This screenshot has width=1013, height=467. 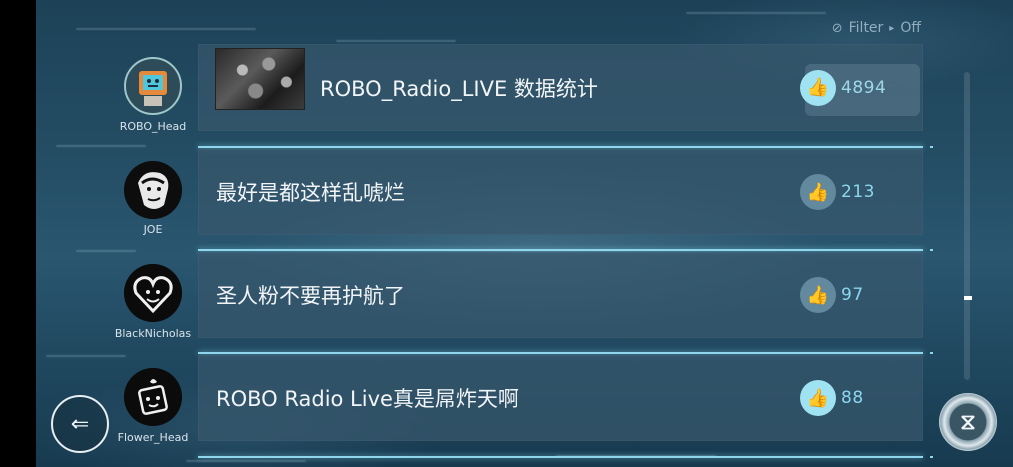 I want to click on username: Flower_Head, so click(x=153, y=437).